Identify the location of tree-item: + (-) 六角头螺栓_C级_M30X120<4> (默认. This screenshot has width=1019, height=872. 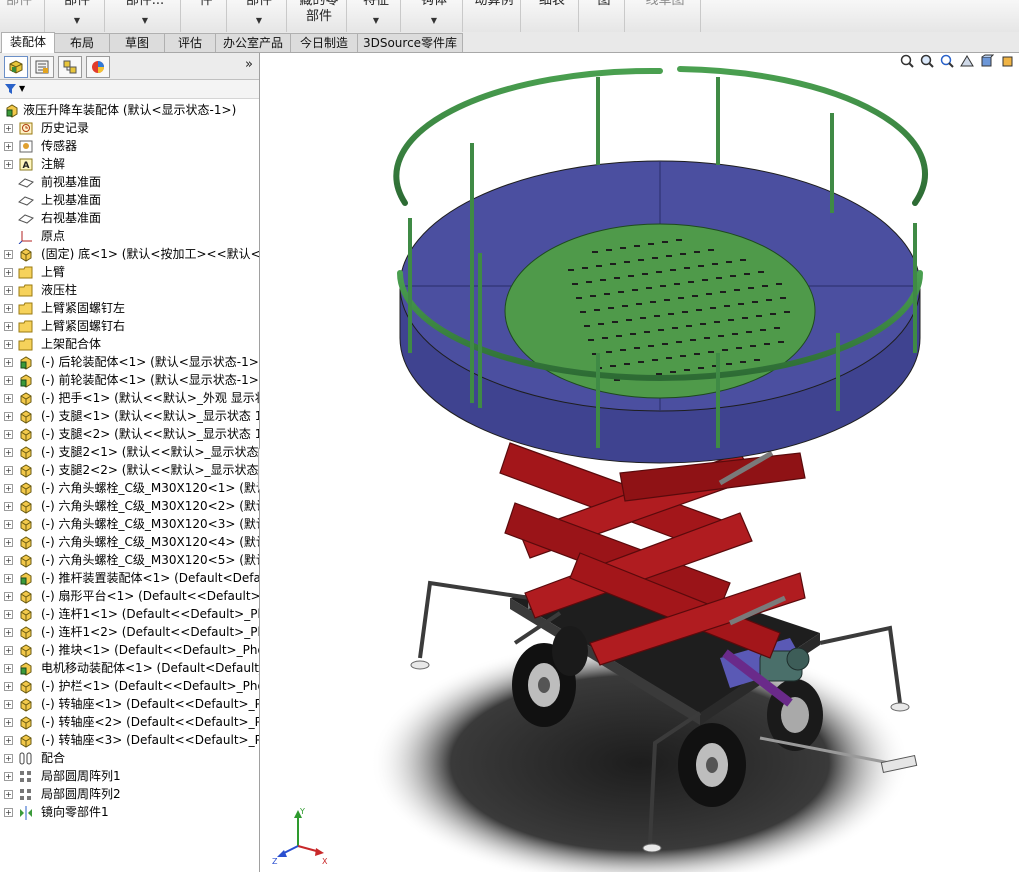
(129, 542).